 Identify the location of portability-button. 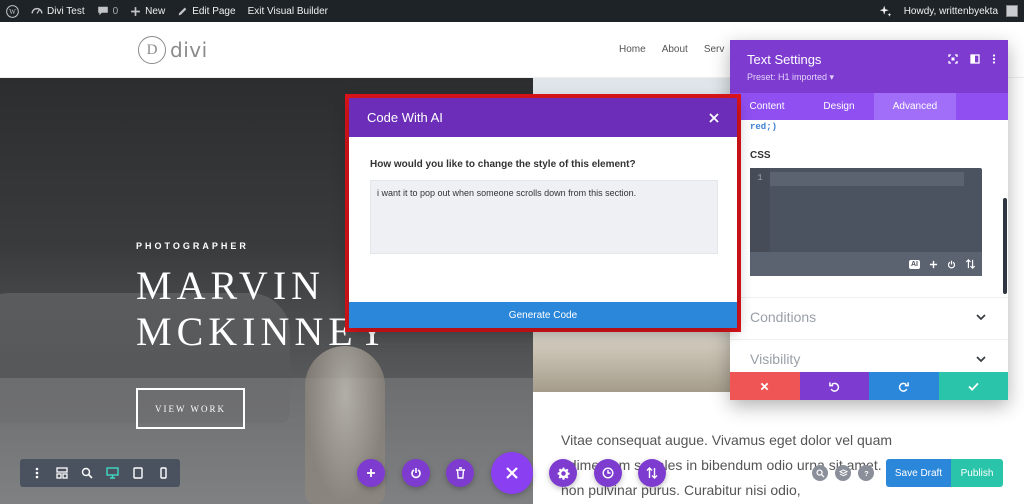
(416, 473).